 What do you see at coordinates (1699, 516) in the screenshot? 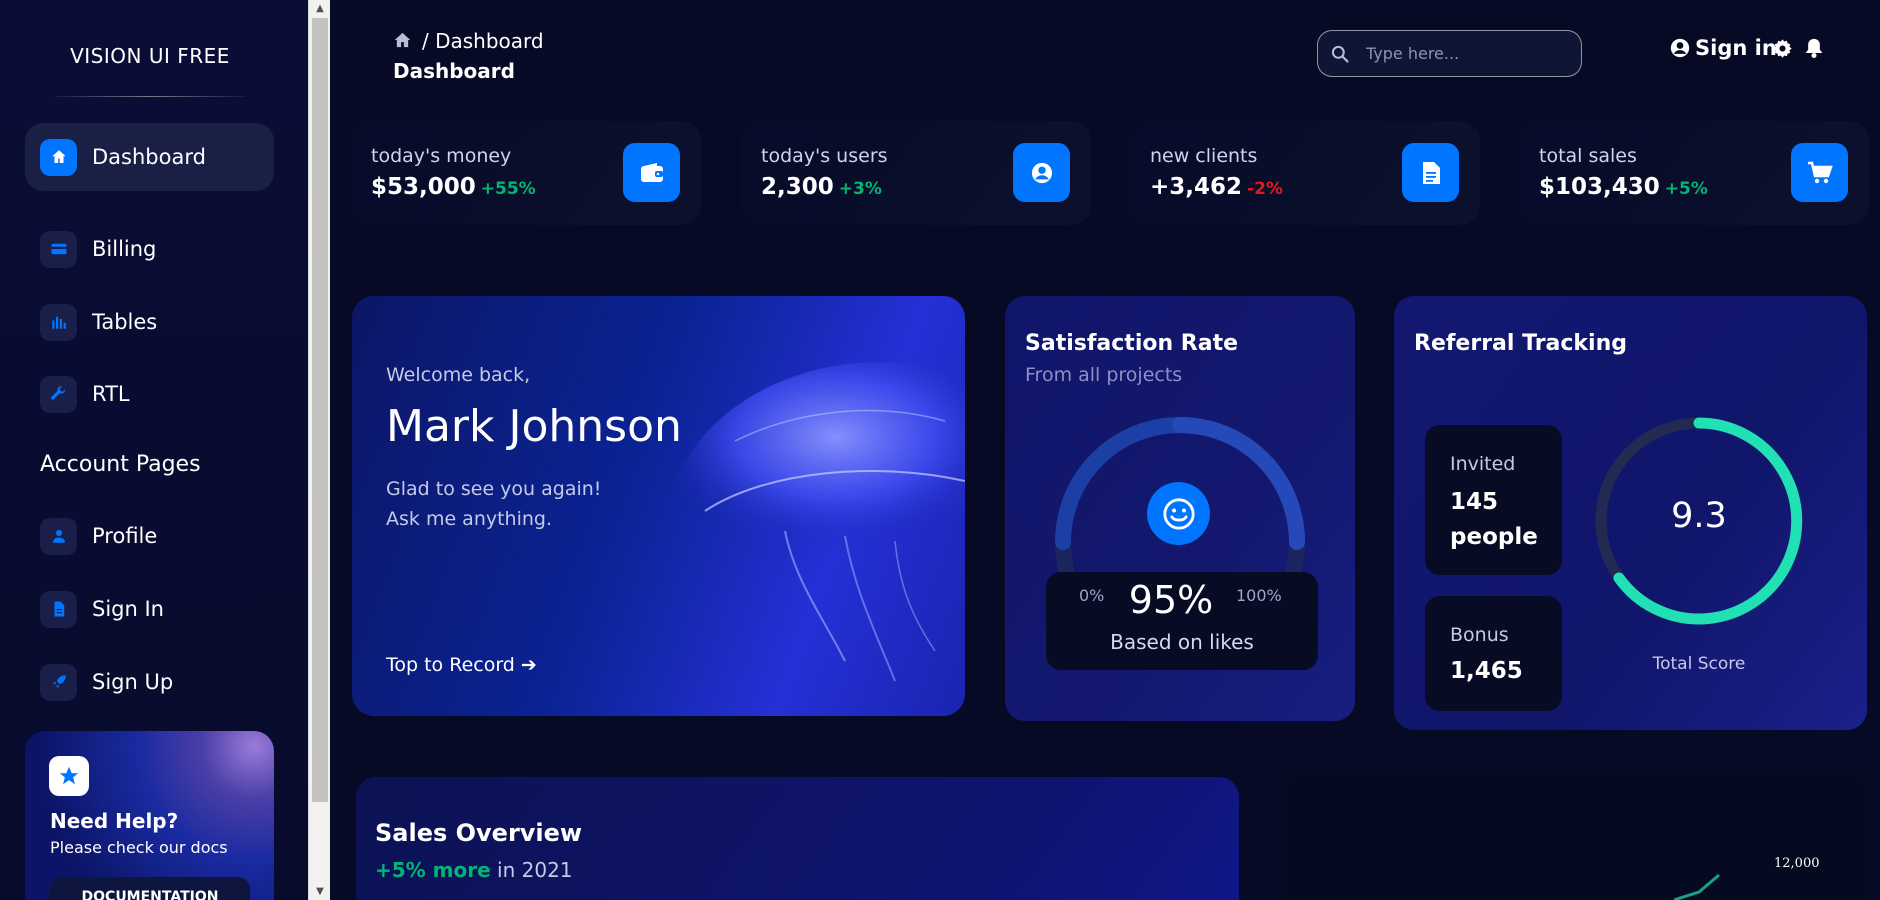
I see `total-score-value: 9.3` at bounding box center [1699, 516].